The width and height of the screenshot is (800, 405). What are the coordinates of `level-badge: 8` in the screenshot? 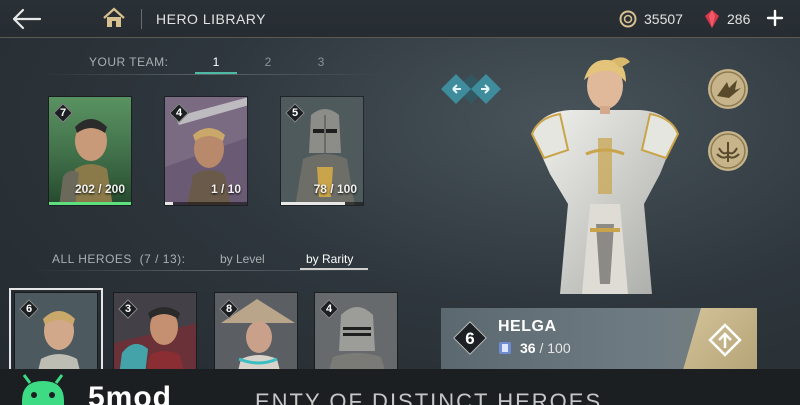 It's located at (229, 309).